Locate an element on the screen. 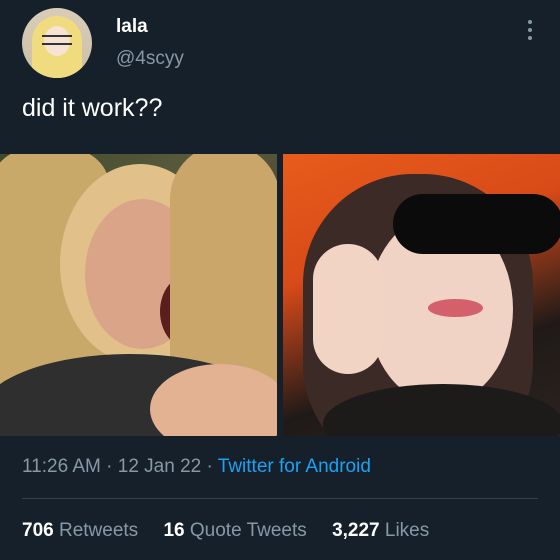 The width and height of the screenshot is (560, 560). author-handle: @4scyy is located at coordinates (150, 59).